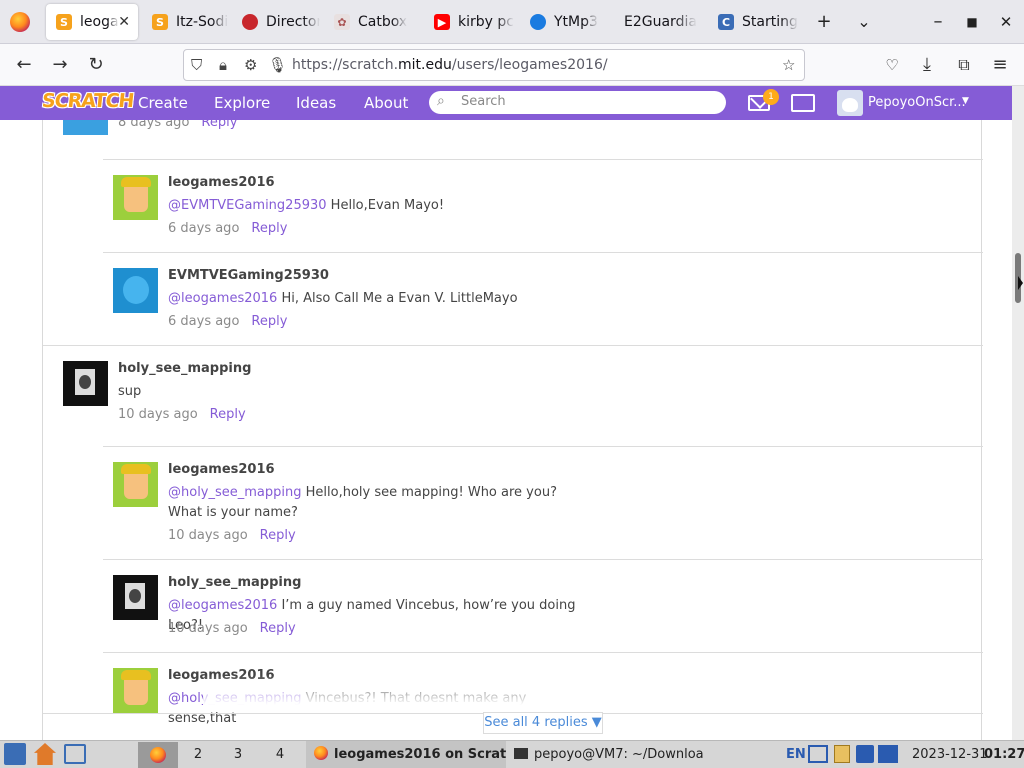 The image size is (1024, 768). Describe the element at coordinates (223, 65) in the screenshot. I see `lock-icon: 🔒︎` at that location.